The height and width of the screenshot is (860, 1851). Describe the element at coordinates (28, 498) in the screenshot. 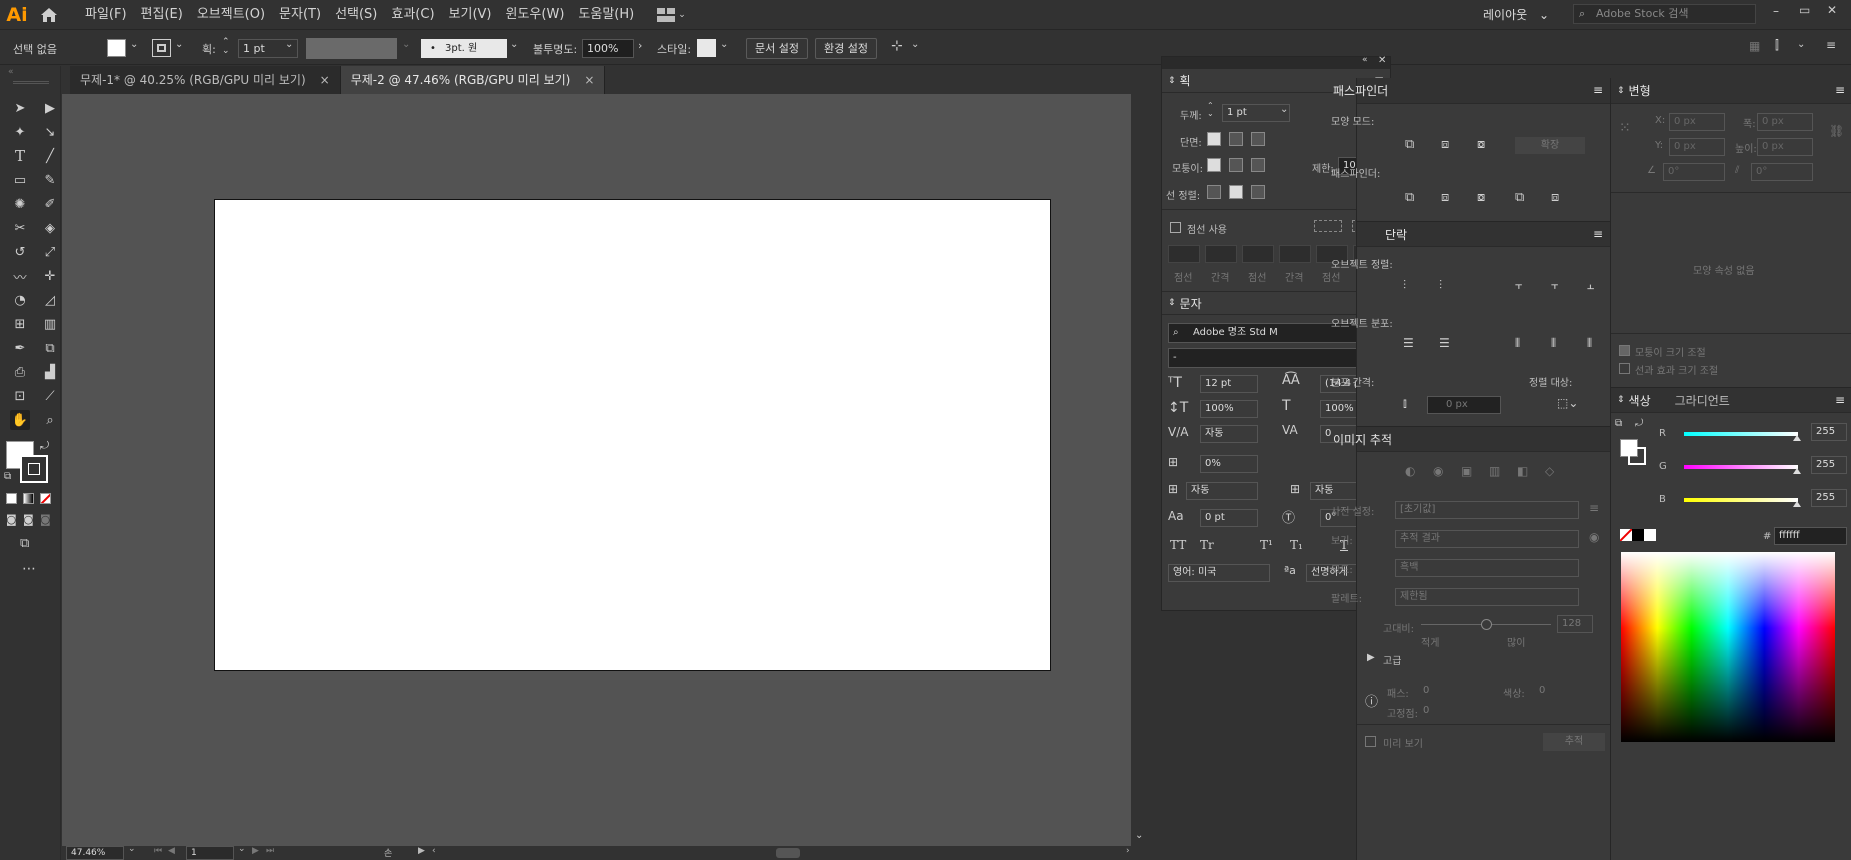

I see `gradient-mode-button` at that location.